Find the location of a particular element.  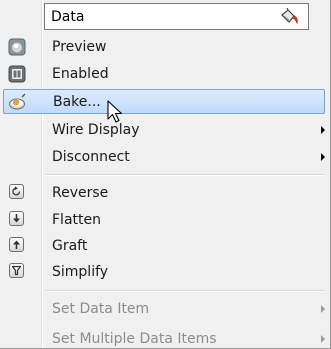

reverse-icon is located at coordinates (16, 191).